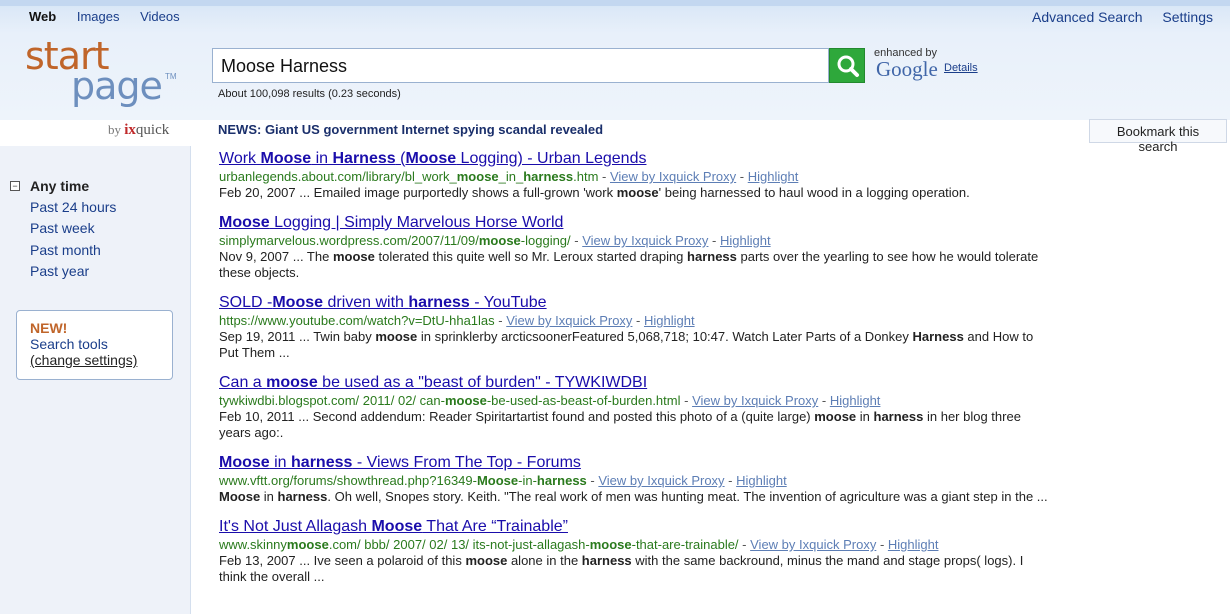 This screenshot has width=1230, height=614. What do you see at coordinates (416, 222) in the screenshot?
I see `text-segment: Logging | Simply Marvelous Horse World` at bounding box center [416, 222].